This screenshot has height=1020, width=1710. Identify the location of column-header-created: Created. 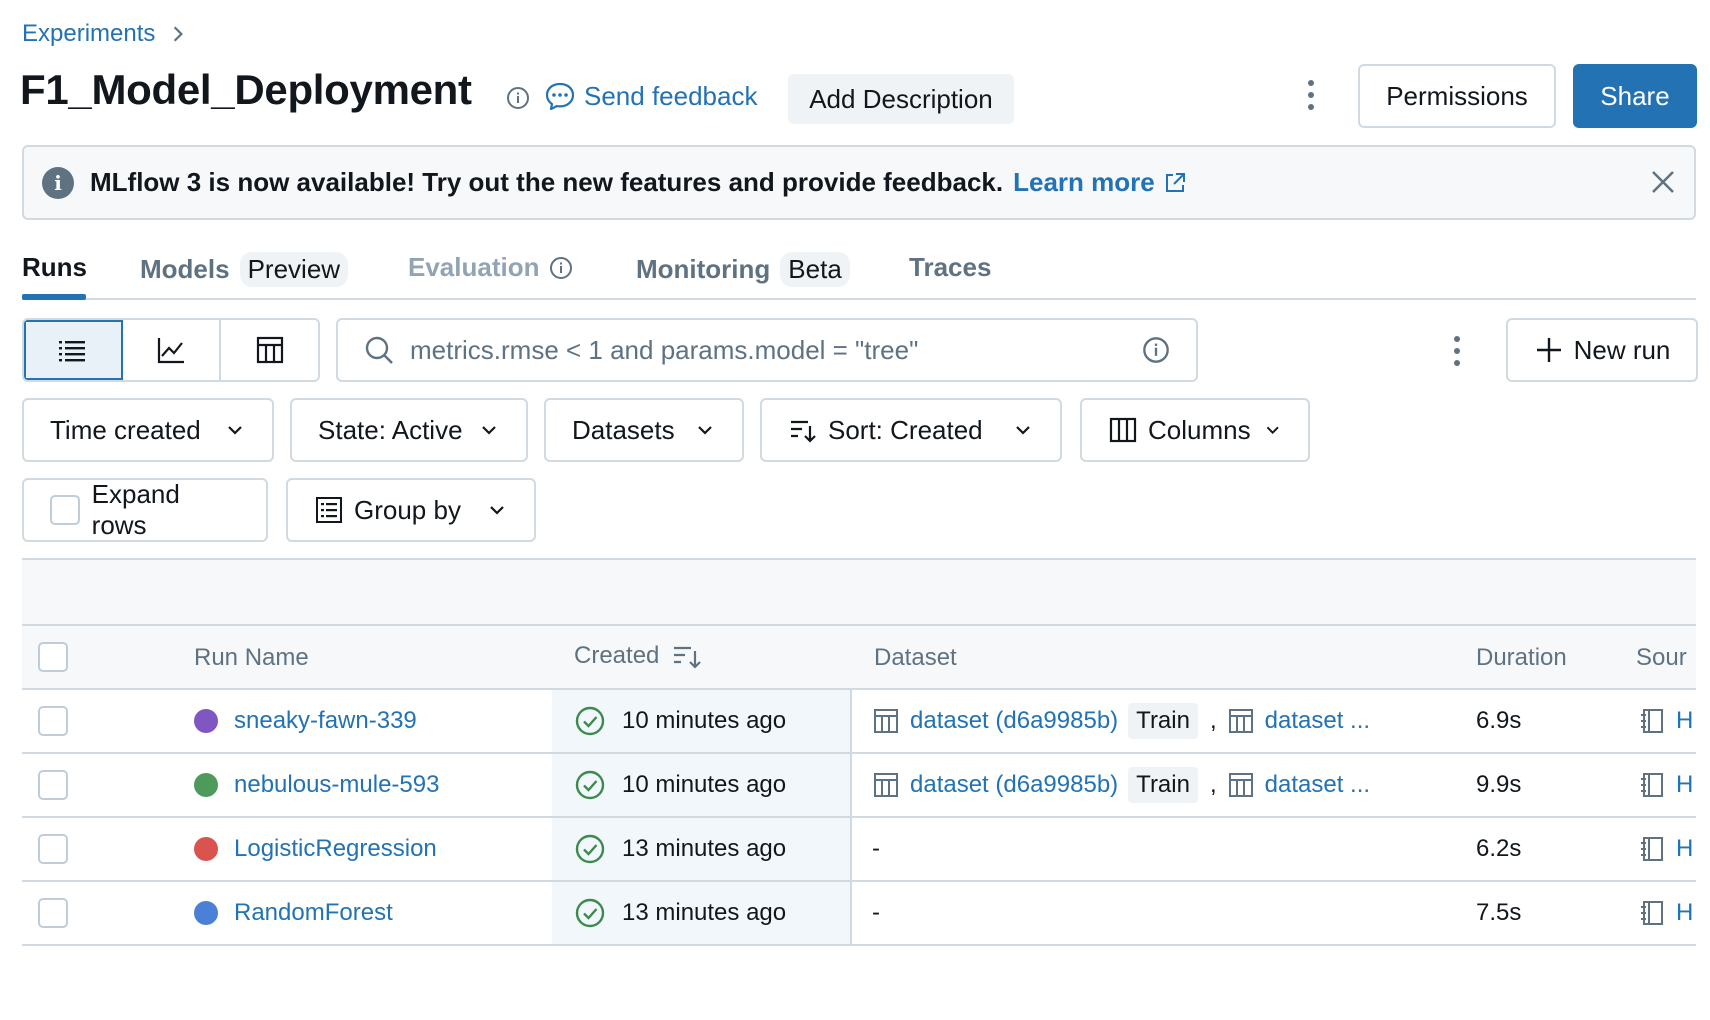
(638, 656).